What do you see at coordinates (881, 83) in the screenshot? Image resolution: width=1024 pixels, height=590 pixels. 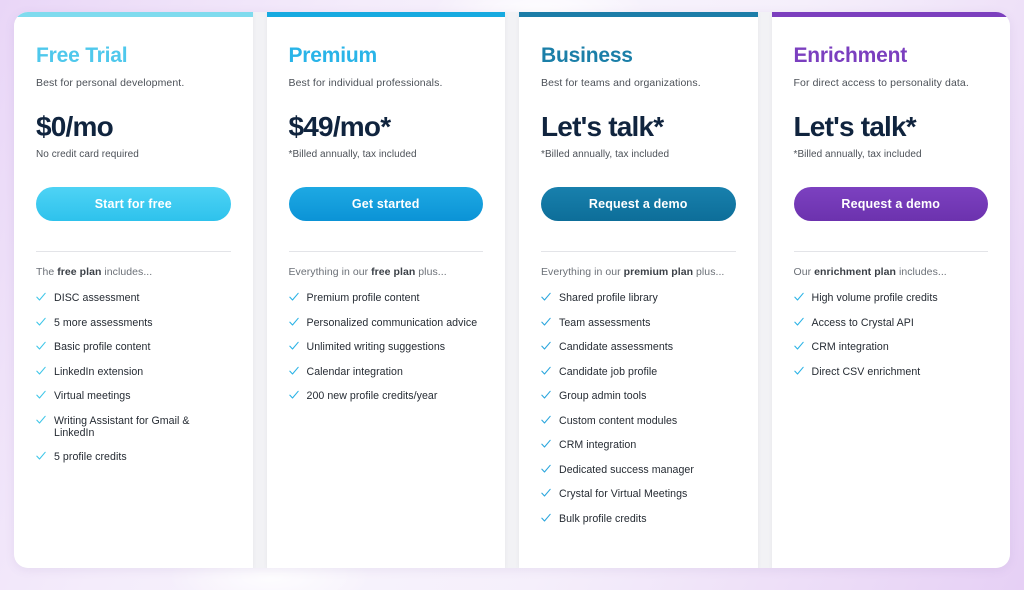 I see `plan-tagline: For direct access to personality data.` at bounding box center [881, 83].